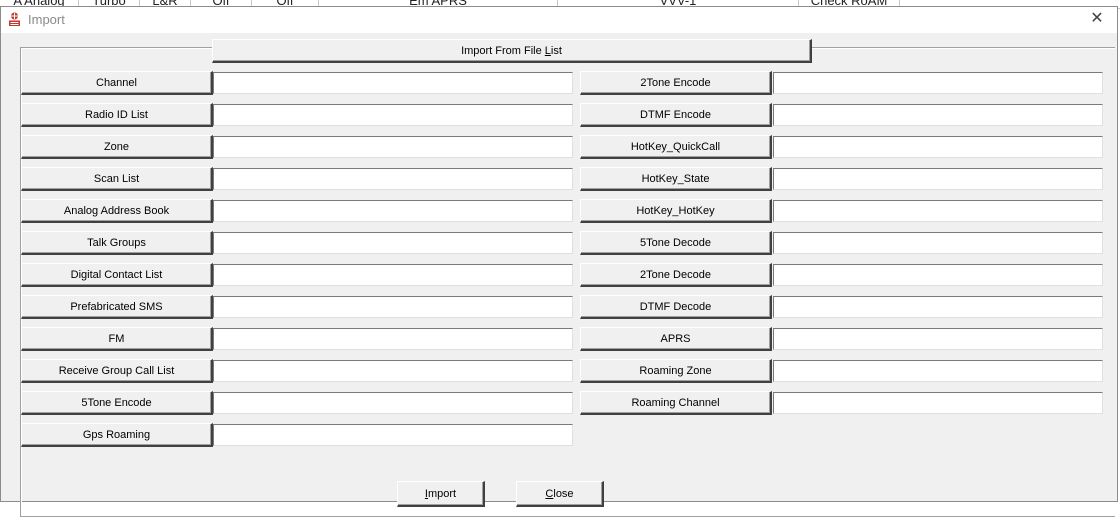 Image resolution: width=1120 pixels, height=517 pixels. I want to click on row-label-text: DTMF Decode, so click(675, 306).